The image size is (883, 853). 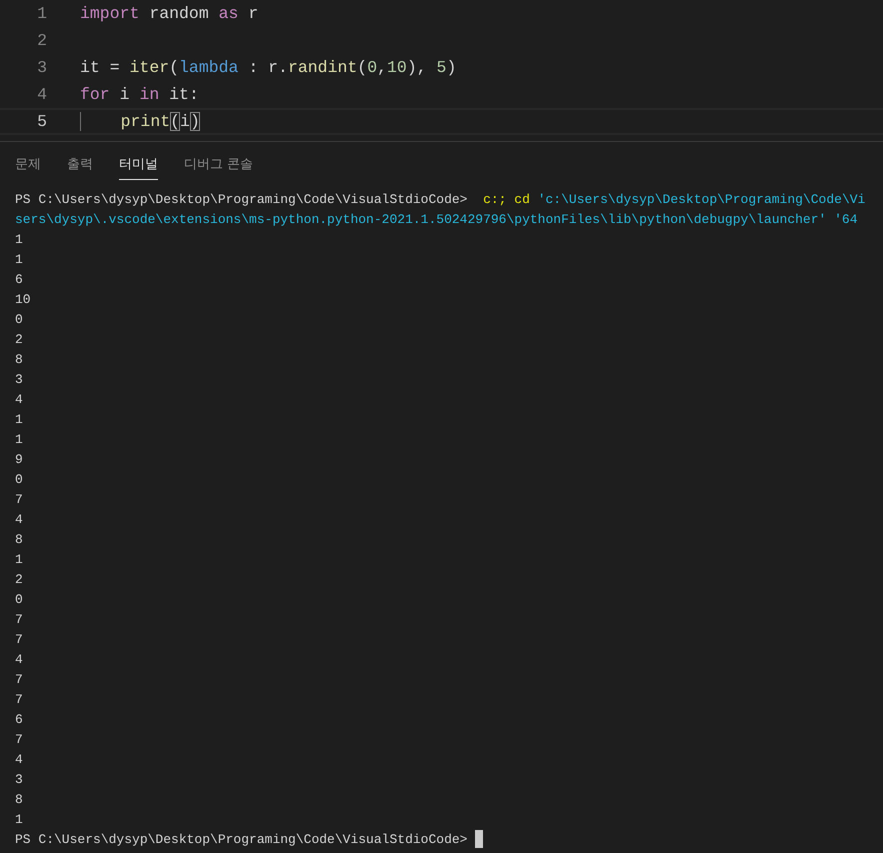 I want to click on terminal-line: 9, so click(x=19, y=459).